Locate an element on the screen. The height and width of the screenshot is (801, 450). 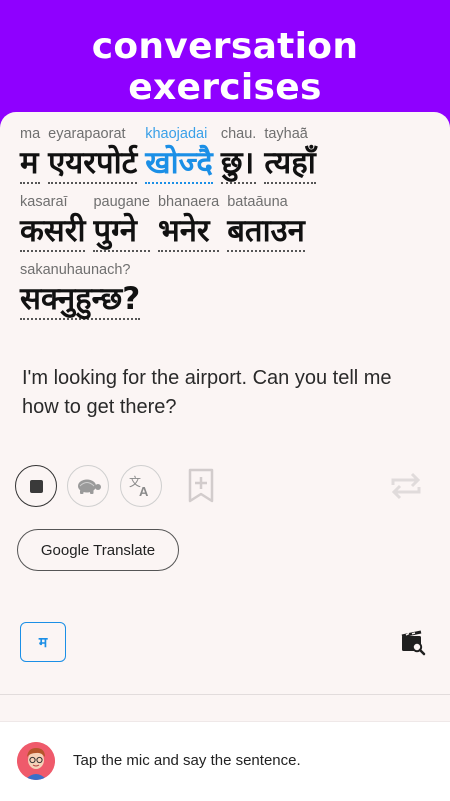
repeat-button is located at coordinates (406, 486).